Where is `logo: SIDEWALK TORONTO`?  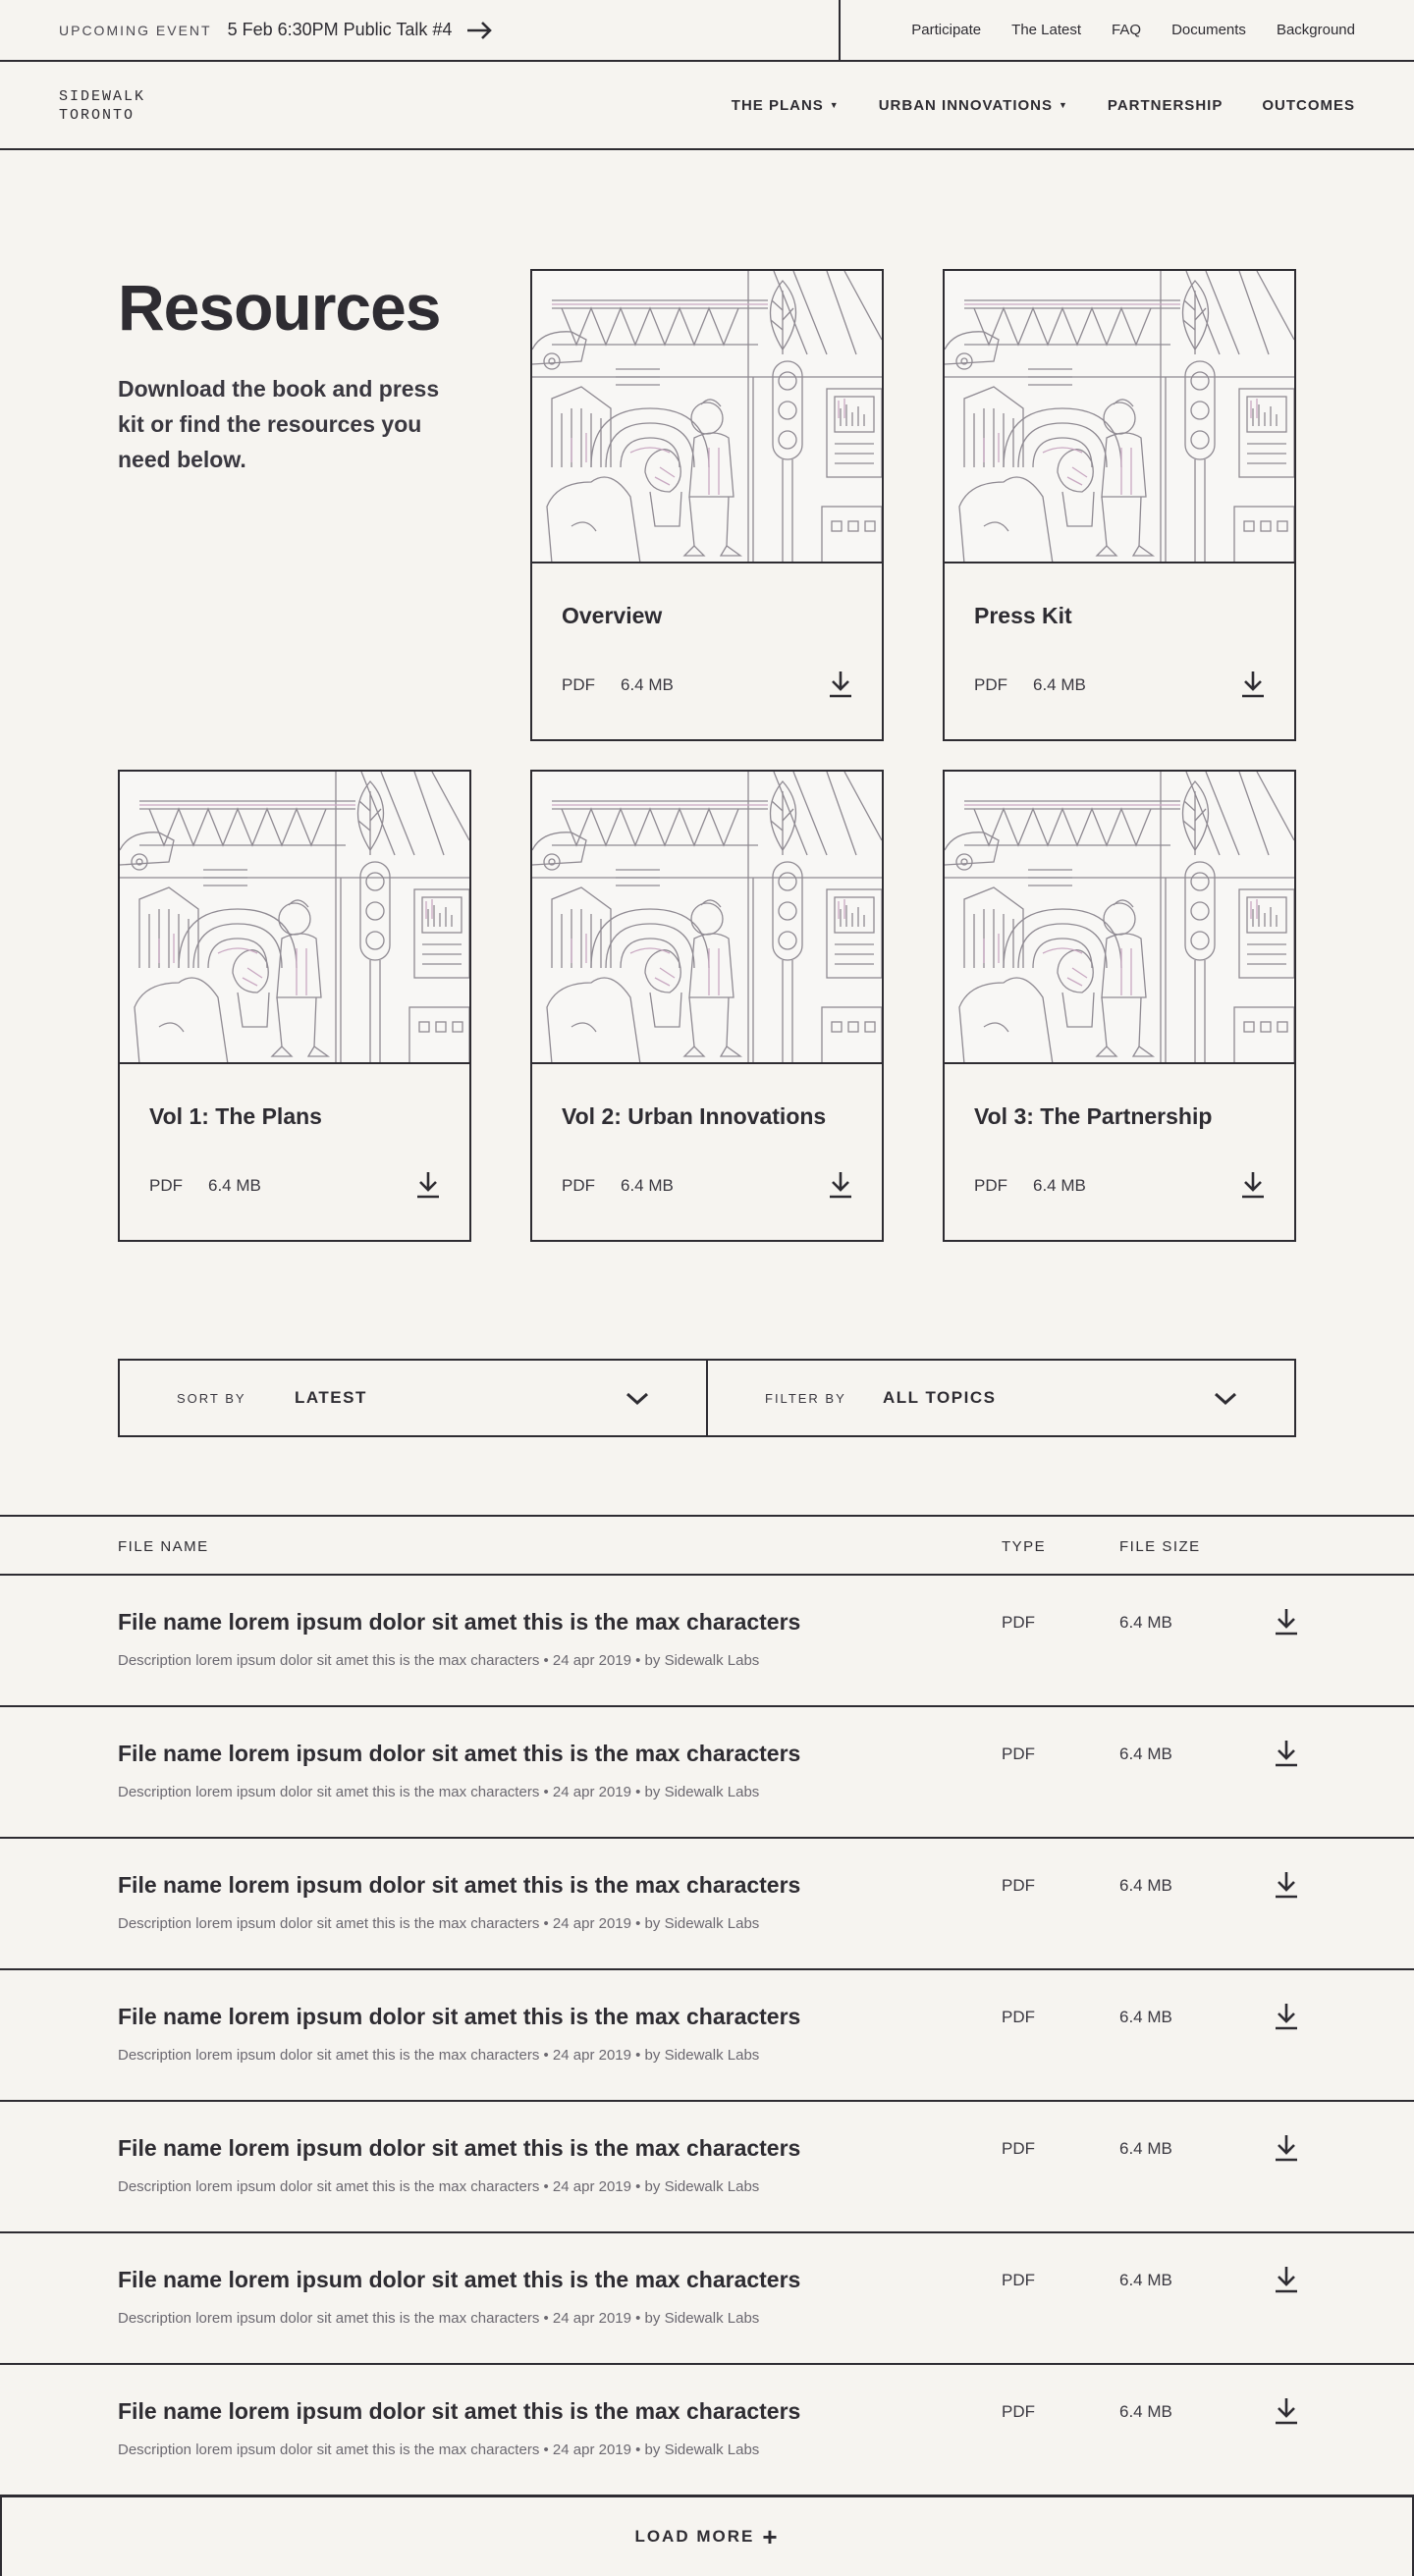 logo: SIDEWALK TORONTO is located at coordinates (102, 106).